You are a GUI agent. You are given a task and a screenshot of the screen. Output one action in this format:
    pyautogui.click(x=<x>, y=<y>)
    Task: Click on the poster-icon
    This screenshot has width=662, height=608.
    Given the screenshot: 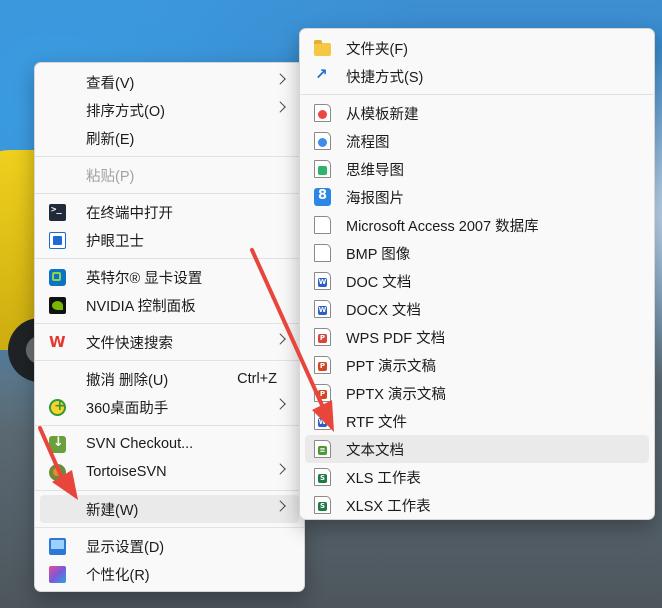 What is the action you would take?
    pyautogui.click(x=322, y=197)
    